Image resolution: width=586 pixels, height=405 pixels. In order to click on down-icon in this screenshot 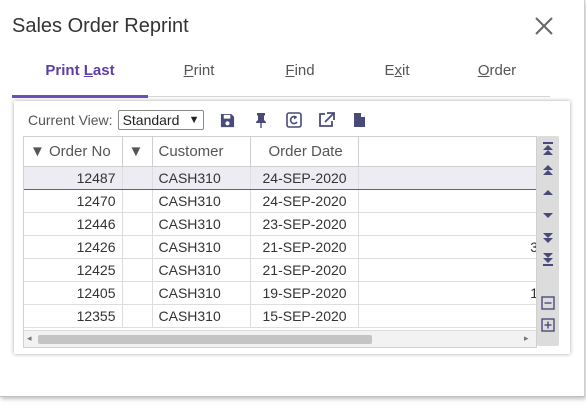, I will do `click(548, 215)`.